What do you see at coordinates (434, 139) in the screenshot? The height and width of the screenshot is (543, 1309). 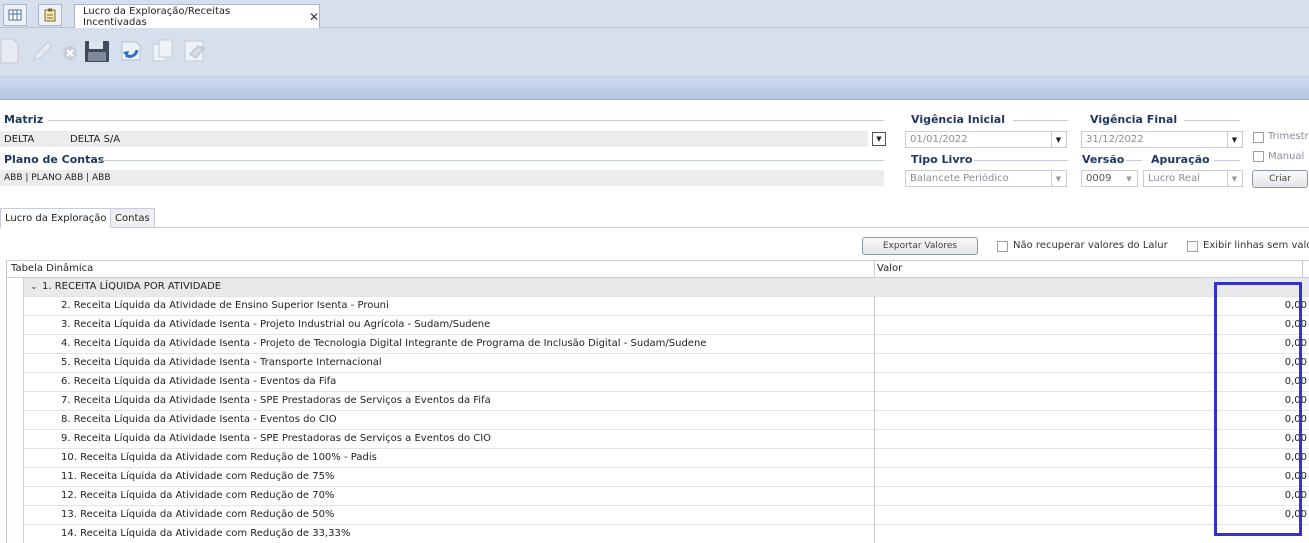 I see `matriz-field` at bounding box center [434, 139].